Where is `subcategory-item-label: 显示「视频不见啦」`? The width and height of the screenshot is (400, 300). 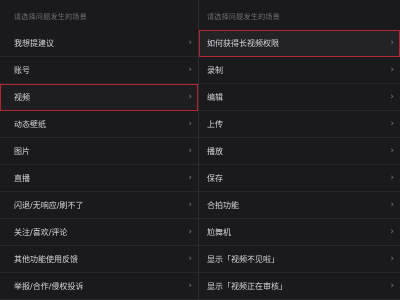
subcategory-item-label: 显示「视频不见啦」 is located at coordinates (243, 259).